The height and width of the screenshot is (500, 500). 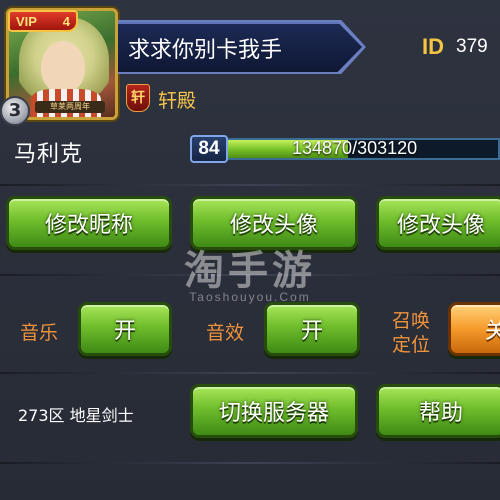 What do you see at coordinates (138, 98) in the screenshot?
I see `guild-emblem-icon: 轩` at bounding box center [138, 98].